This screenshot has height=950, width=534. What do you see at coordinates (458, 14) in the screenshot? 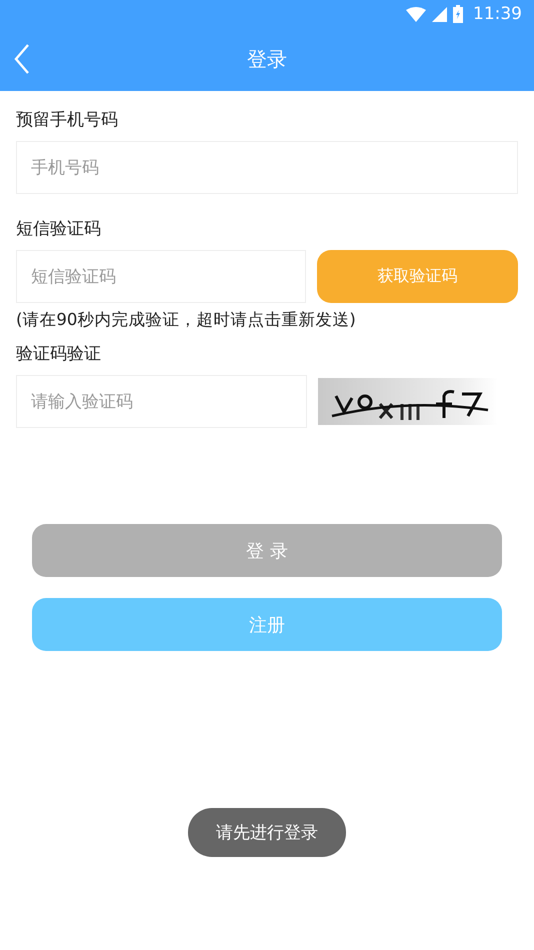
I see `battery-icon` at bounding box center [458, 14].